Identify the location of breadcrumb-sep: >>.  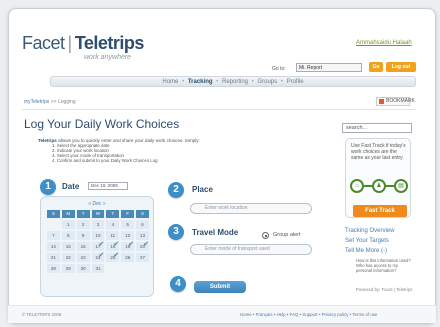
(53, 102).